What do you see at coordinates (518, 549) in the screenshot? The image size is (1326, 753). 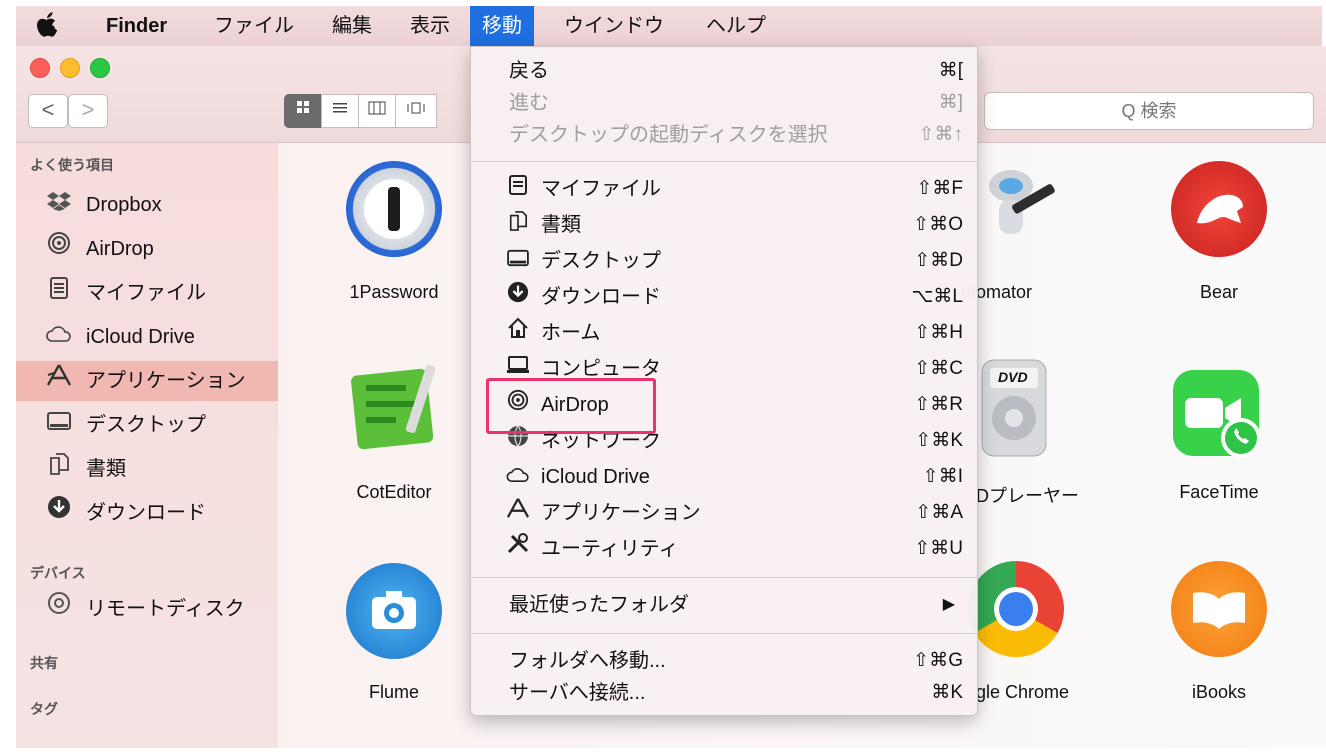 I see `utilities-icon` at bounding box center [518, 549].